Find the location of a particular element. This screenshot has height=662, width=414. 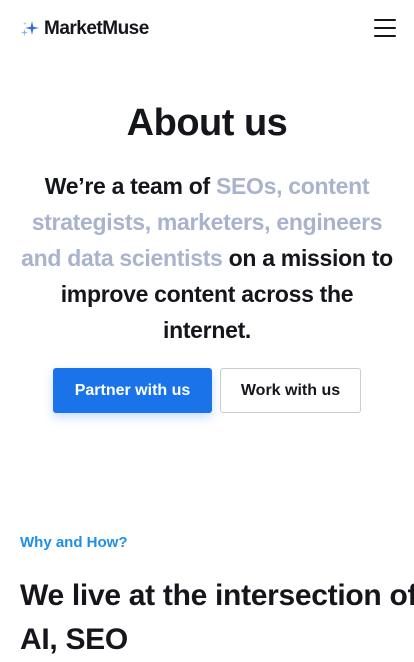

section-title: We live at the intersection of AI, SEO is located at coordinates (217, 617).